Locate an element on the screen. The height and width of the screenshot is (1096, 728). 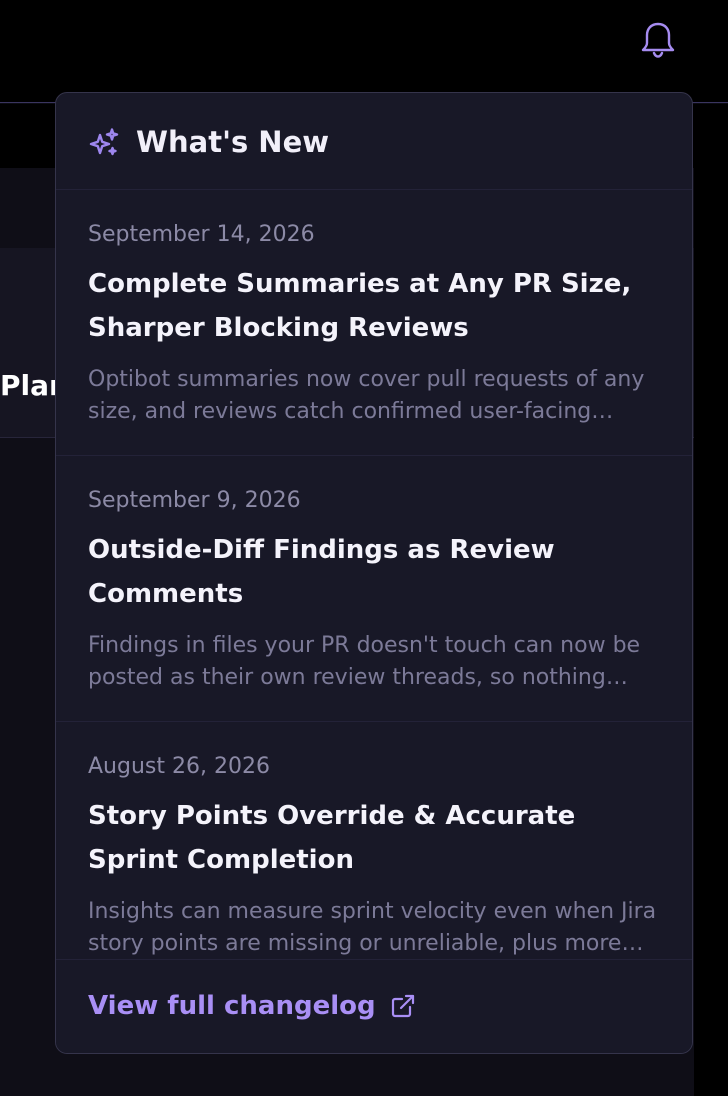
notifications-button is located at coordinates (658, 40).